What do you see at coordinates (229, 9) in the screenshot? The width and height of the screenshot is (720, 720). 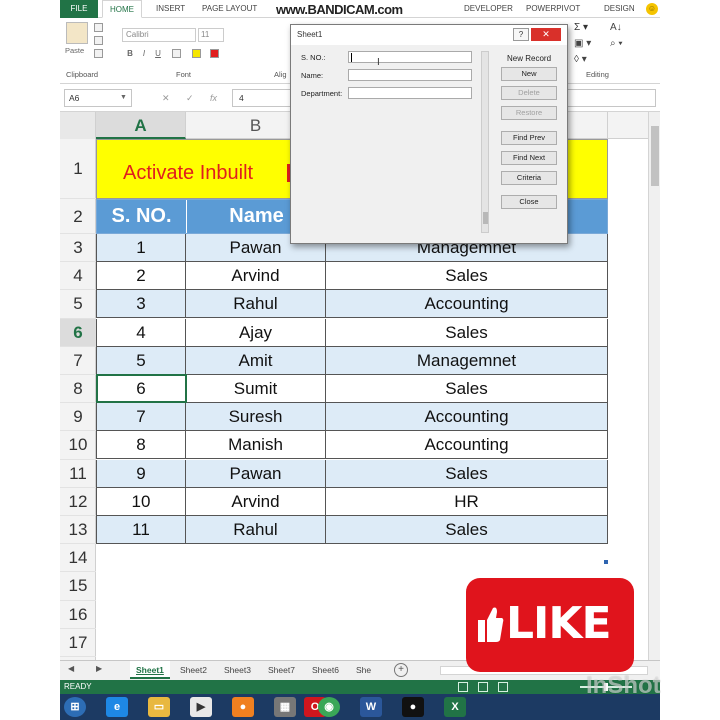 I see `tab-page-layout: PAGE LAYOUT` at bounding box center [229, 9].